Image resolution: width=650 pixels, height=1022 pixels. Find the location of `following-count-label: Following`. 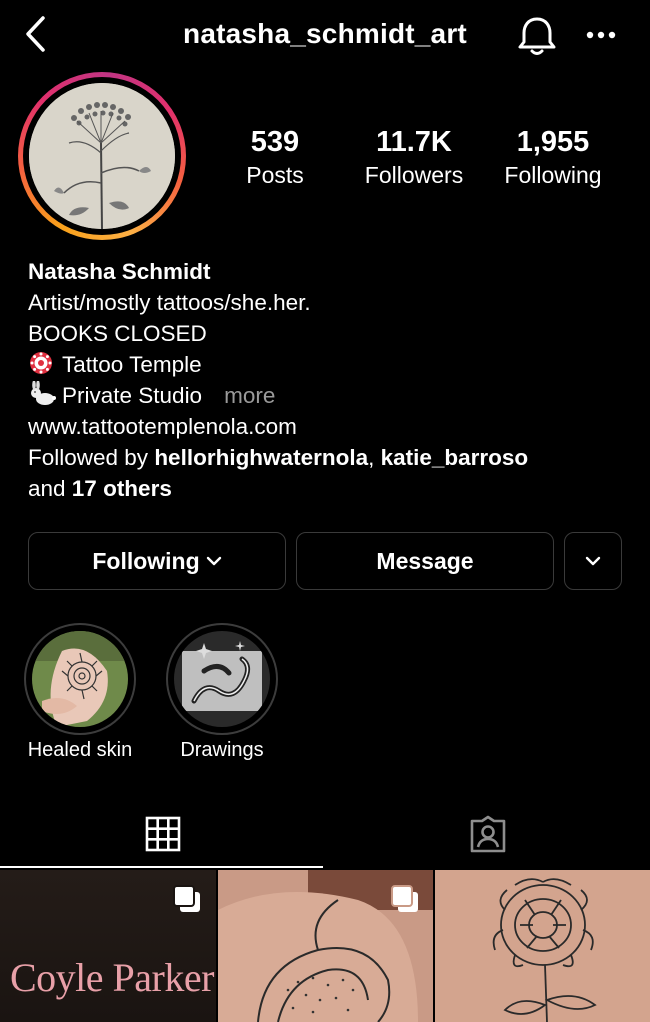

following-count-label: Following is located at coordinates (553, 175).